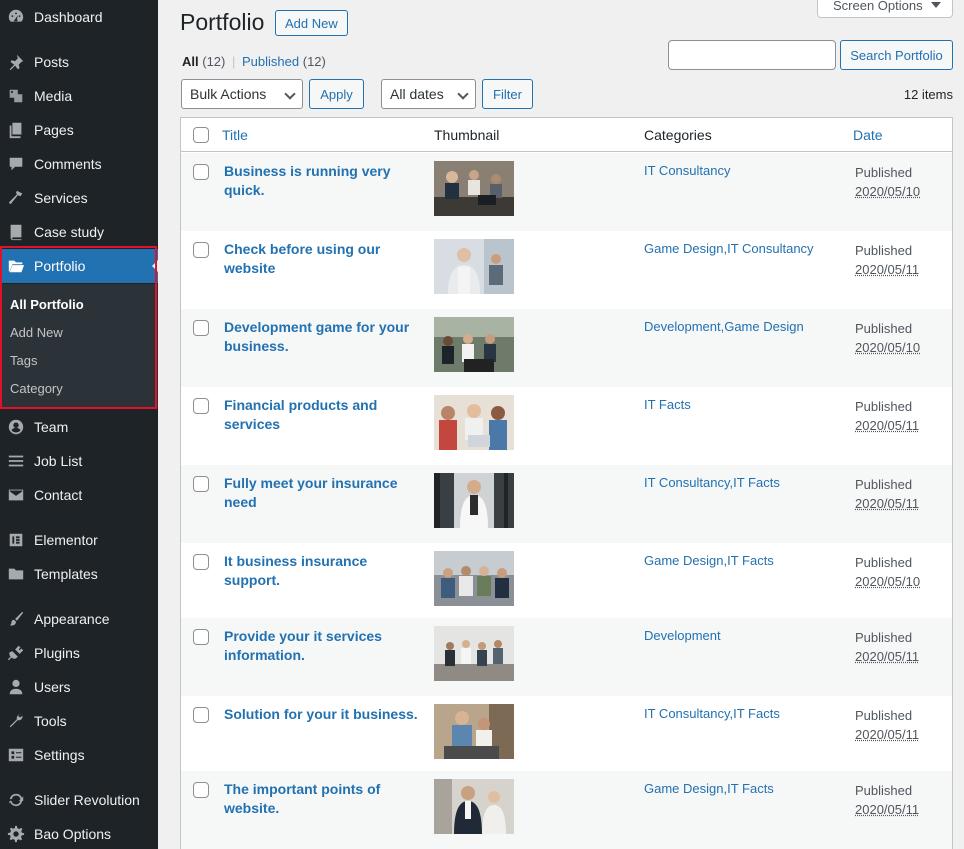 This screenshot has height=849, width=964. What do you see at coordinates (79, 721) in the screenshot?
I see `nav-tools: Tools` at bounding box center [79, 721].